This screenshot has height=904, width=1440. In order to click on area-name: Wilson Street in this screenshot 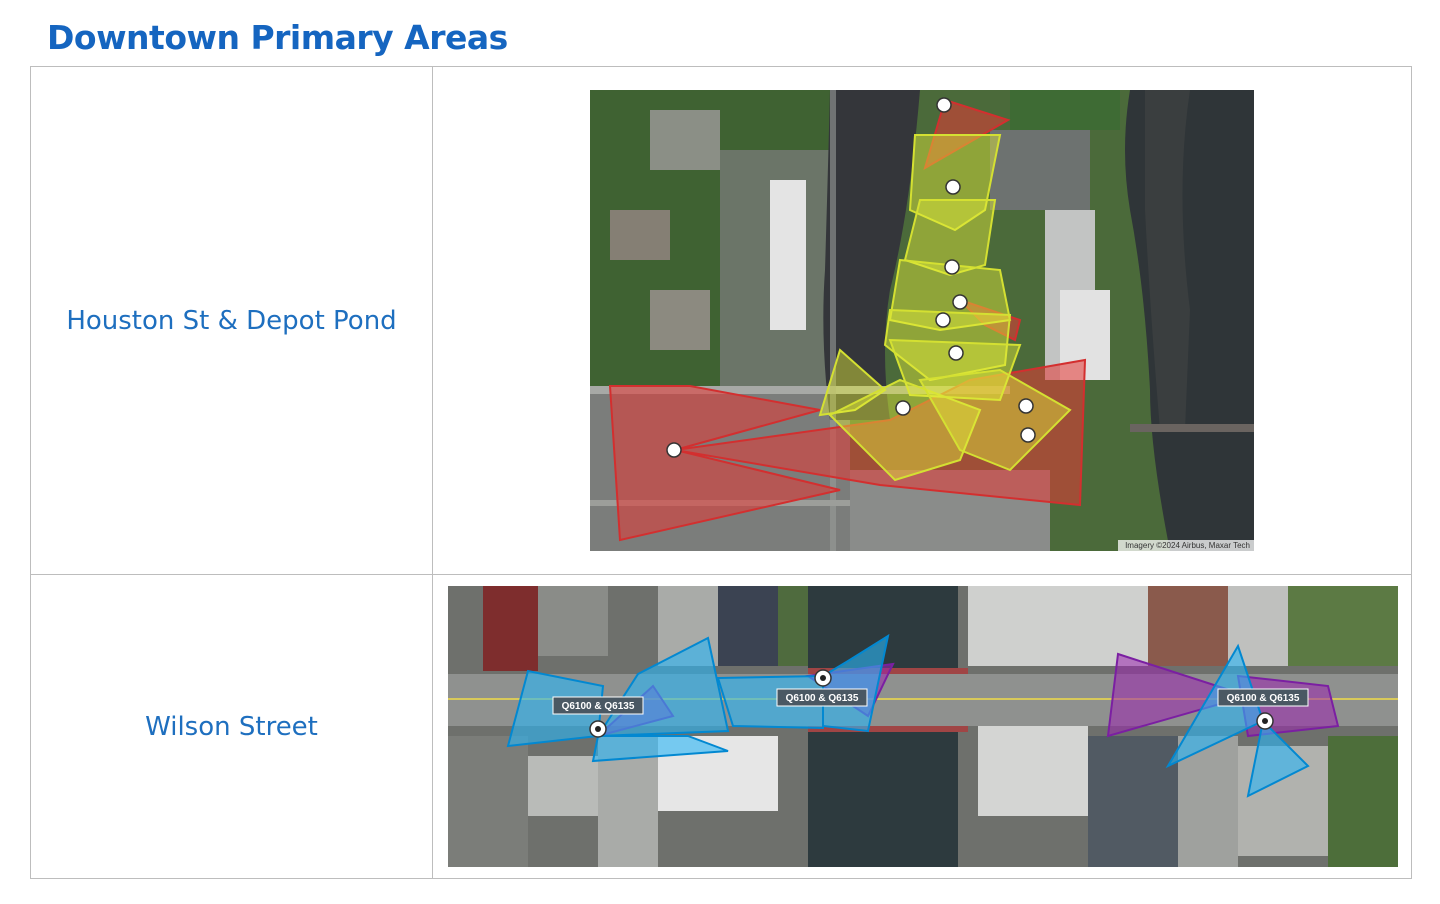, I will do `click(231, 726)`.